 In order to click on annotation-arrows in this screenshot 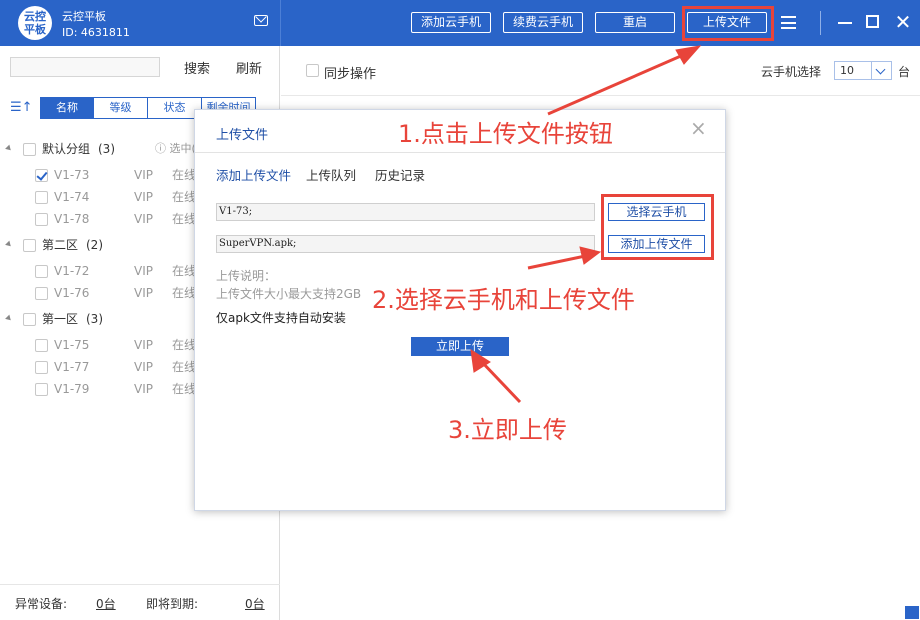, I will do `click(586, 224)`.